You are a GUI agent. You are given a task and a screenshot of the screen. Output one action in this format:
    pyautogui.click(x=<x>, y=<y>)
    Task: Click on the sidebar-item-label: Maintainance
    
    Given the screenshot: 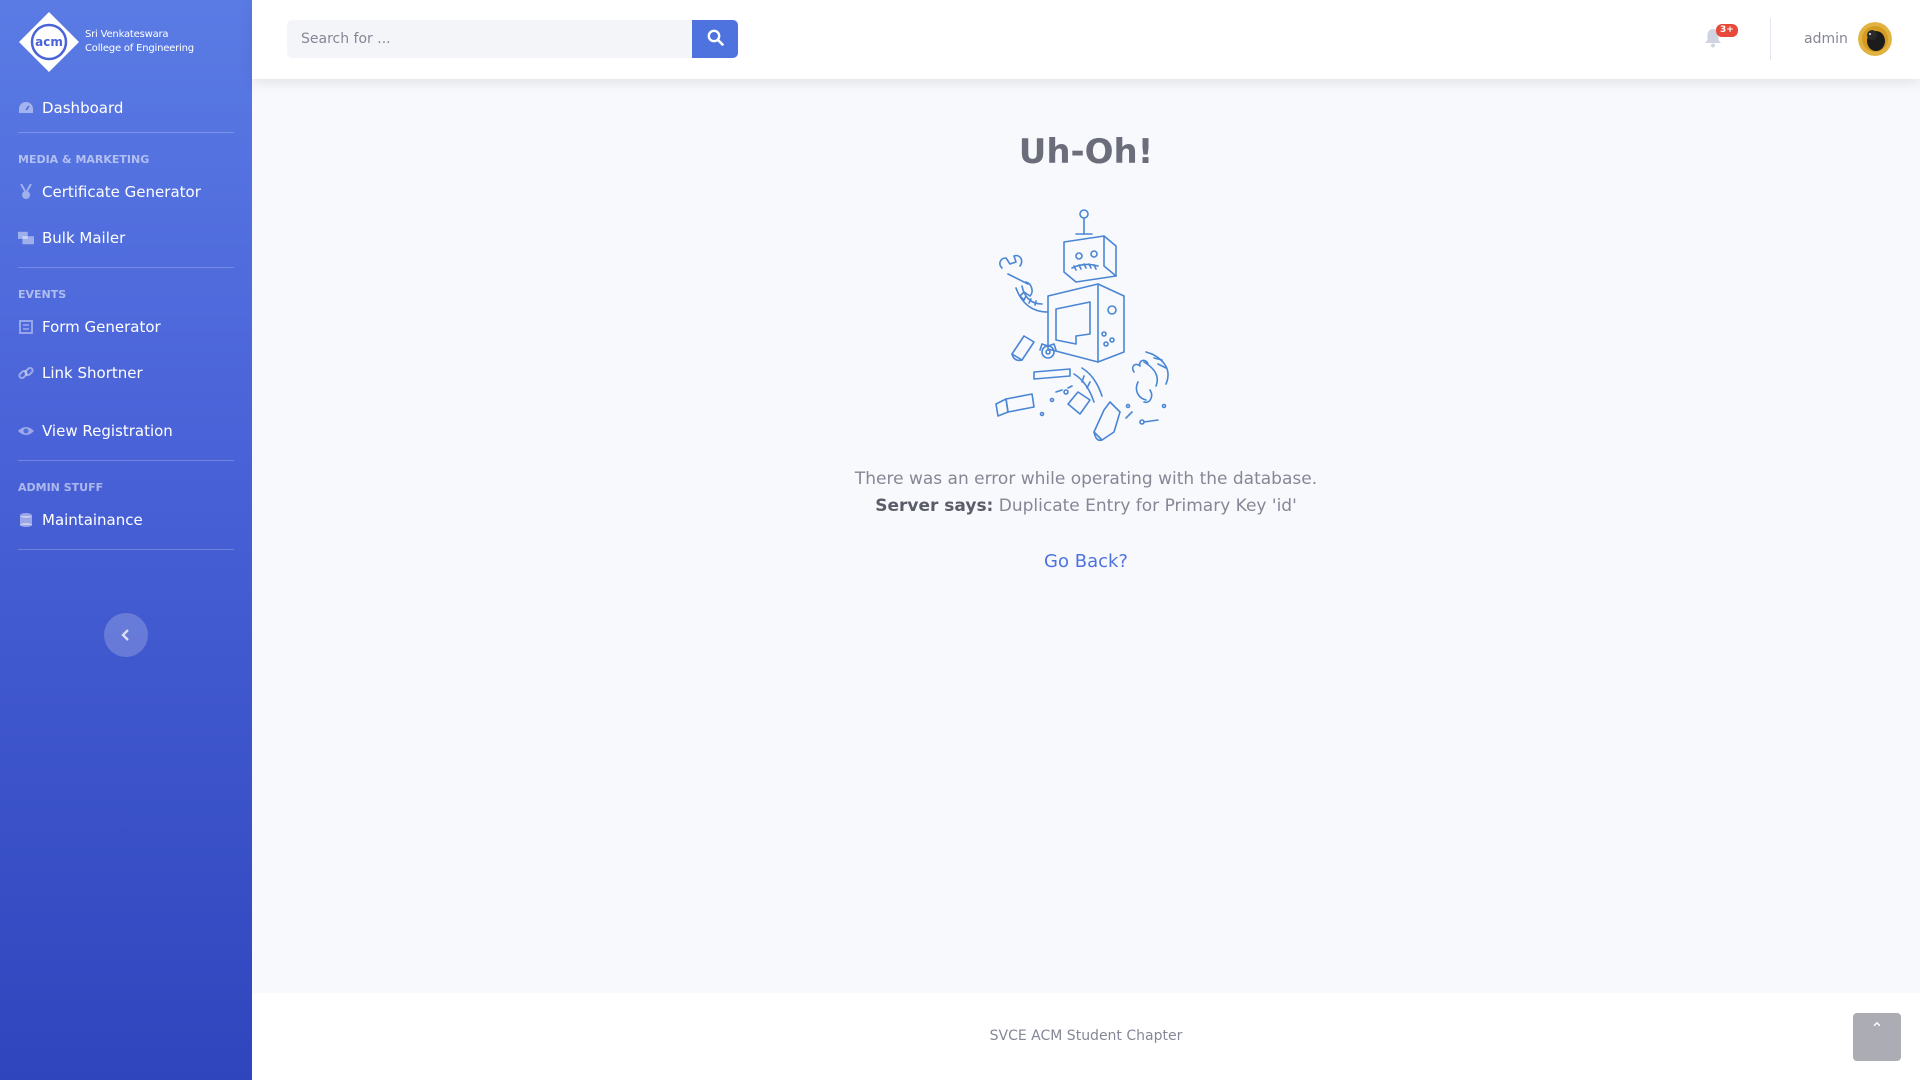 What is the action you would take?
    pyautogui.click(x=92, y=520)
    